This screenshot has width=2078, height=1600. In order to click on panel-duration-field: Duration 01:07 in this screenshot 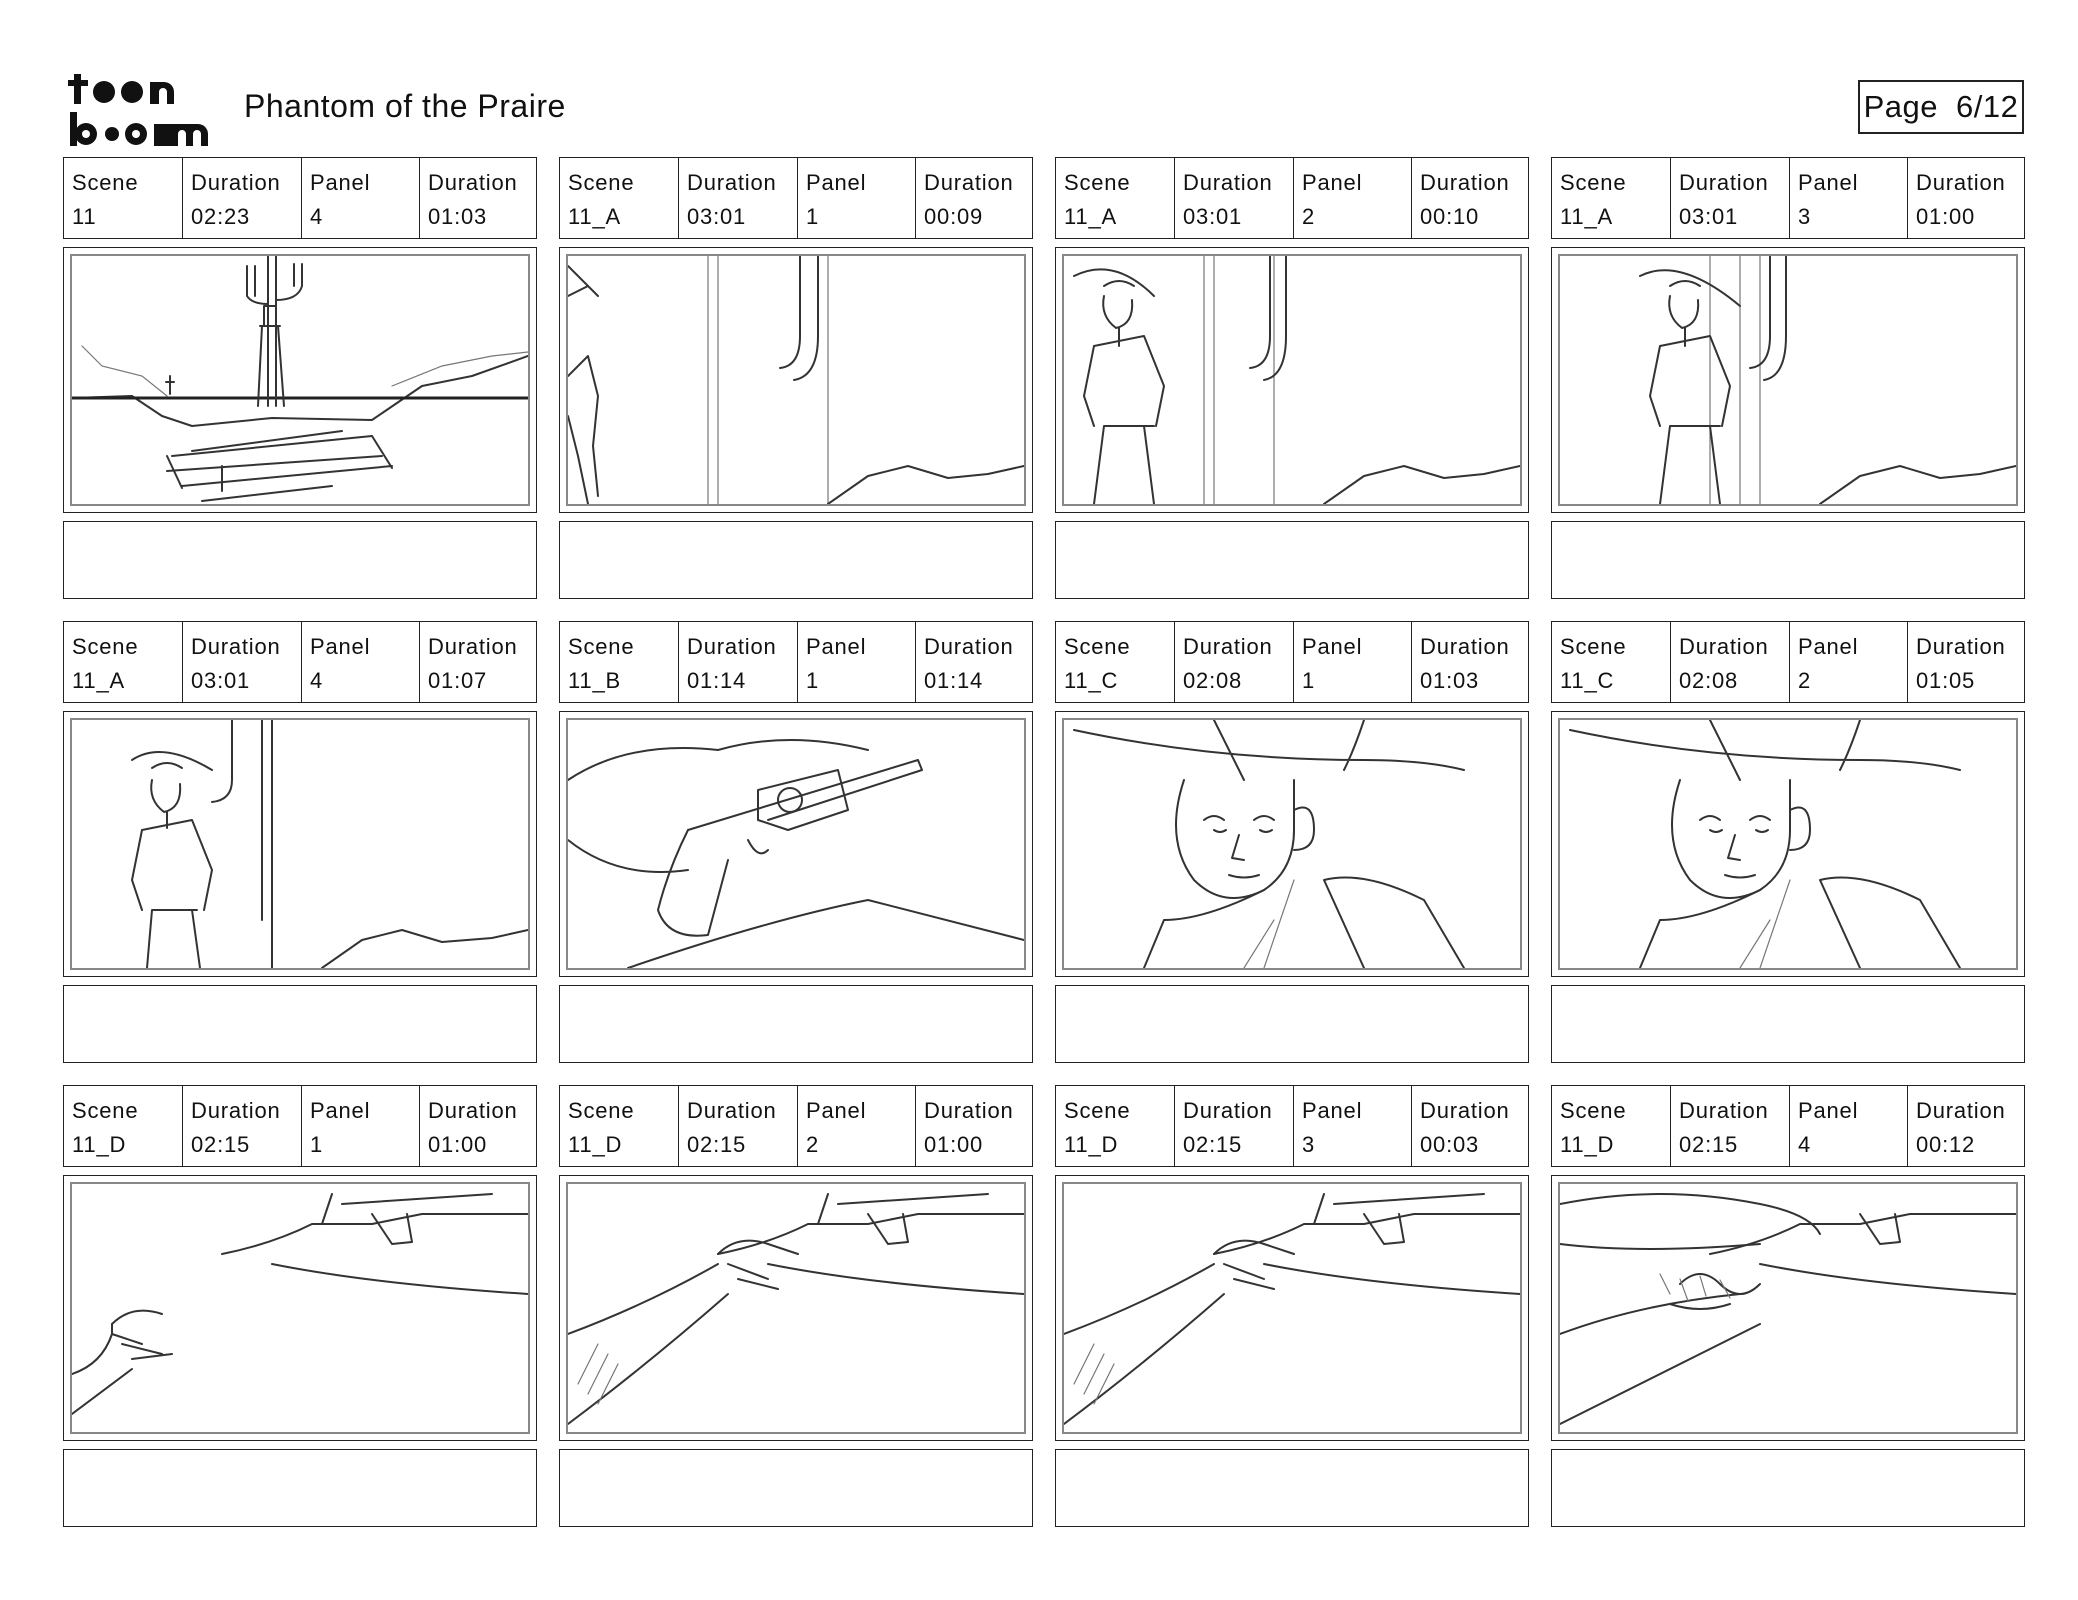, I will do `click(478, 662)`.